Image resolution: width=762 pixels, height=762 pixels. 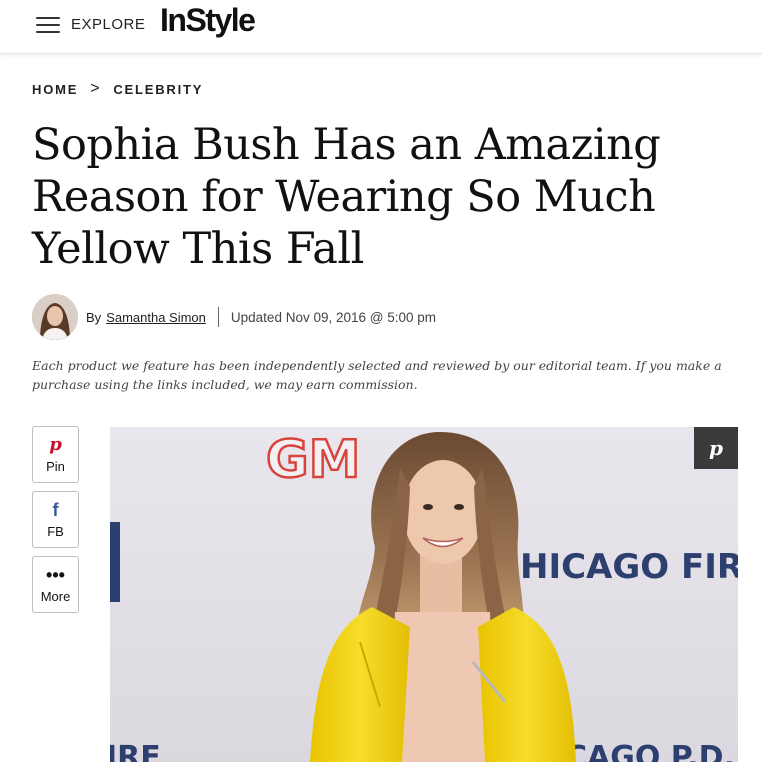 I want to click on breadcrumb-celebrity: CELEBRITY, so click(x=158, y=89).